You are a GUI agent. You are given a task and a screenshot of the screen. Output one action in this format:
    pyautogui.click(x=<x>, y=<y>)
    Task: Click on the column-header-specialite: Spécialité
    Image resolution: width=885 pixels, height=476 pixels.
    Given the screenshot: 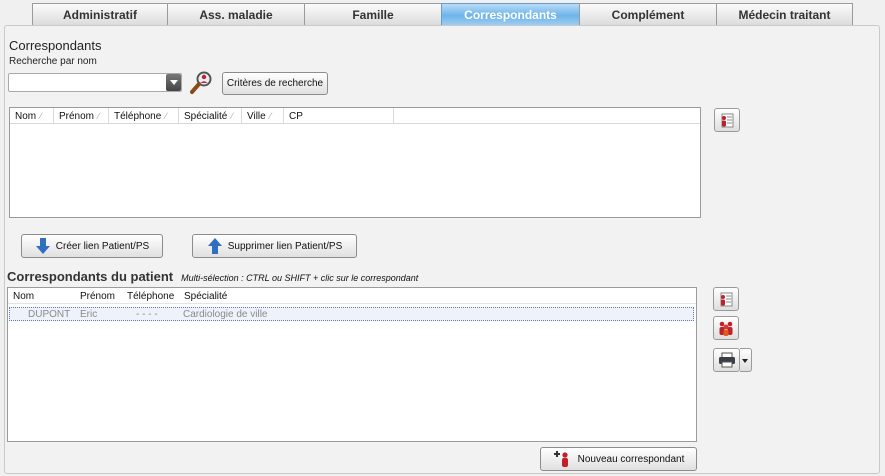 What is the action you would take?
    pyautogui.click(x=239, y=296)
    